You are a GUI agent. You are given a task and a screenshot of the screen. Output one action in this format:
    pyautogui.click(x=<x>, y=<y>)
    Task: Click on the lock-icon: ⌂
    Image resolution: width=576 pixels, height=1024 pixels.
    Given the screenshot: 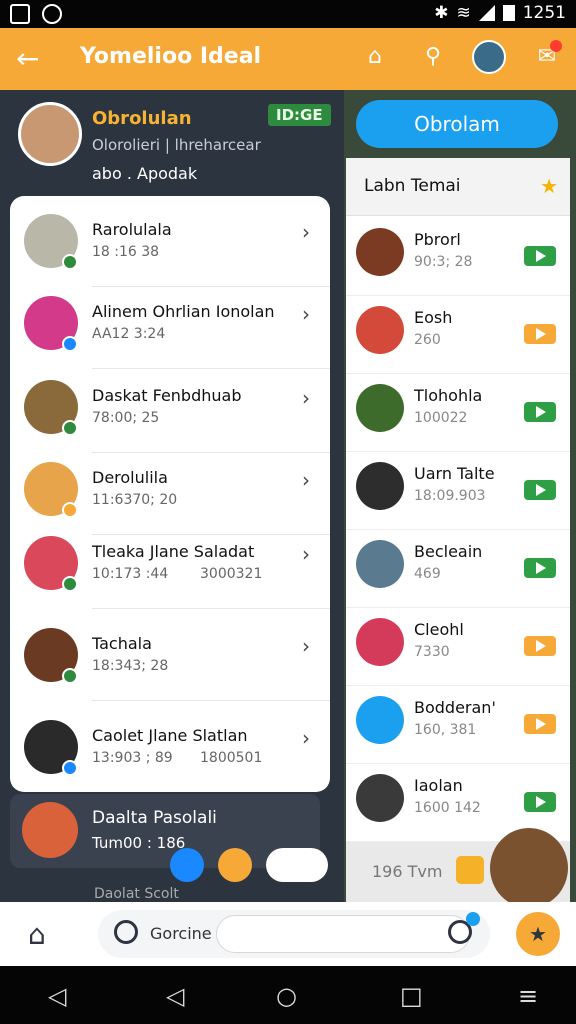 What is the action you would take?
    pyautogui.click(x=375, y=57)
    